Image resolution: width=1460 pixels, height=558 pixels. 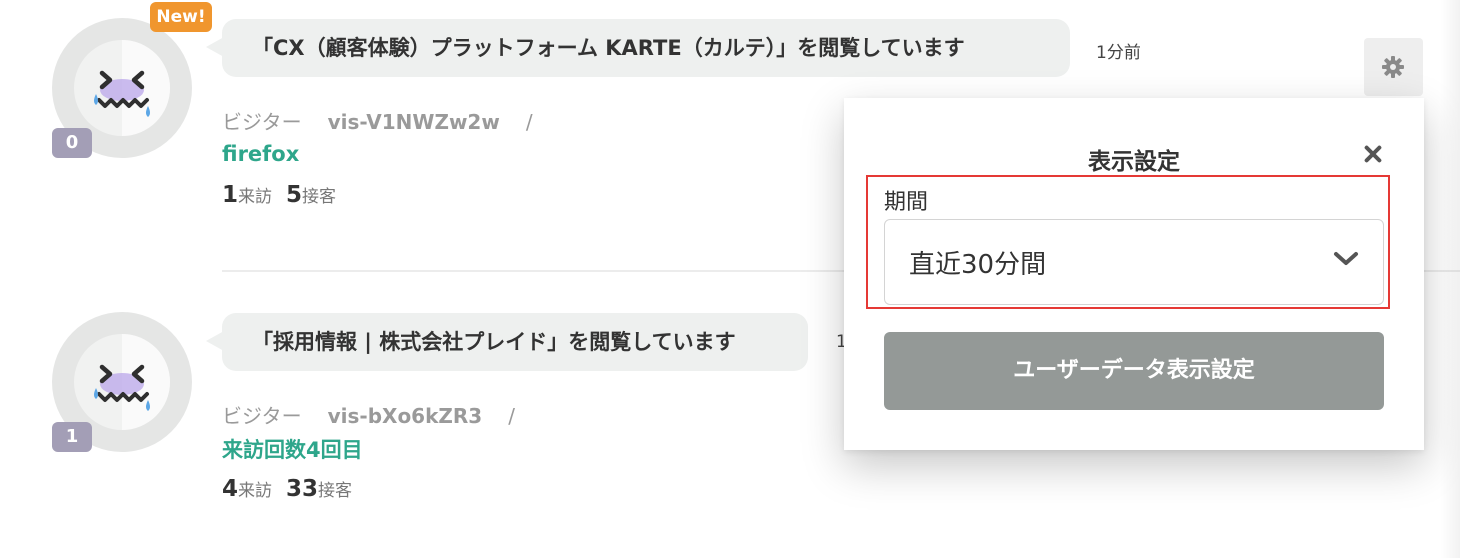 What do you see at coordinates (906, 202) in the screenshot?
I see `period-label: 期間` at bounding box center [906, 202].